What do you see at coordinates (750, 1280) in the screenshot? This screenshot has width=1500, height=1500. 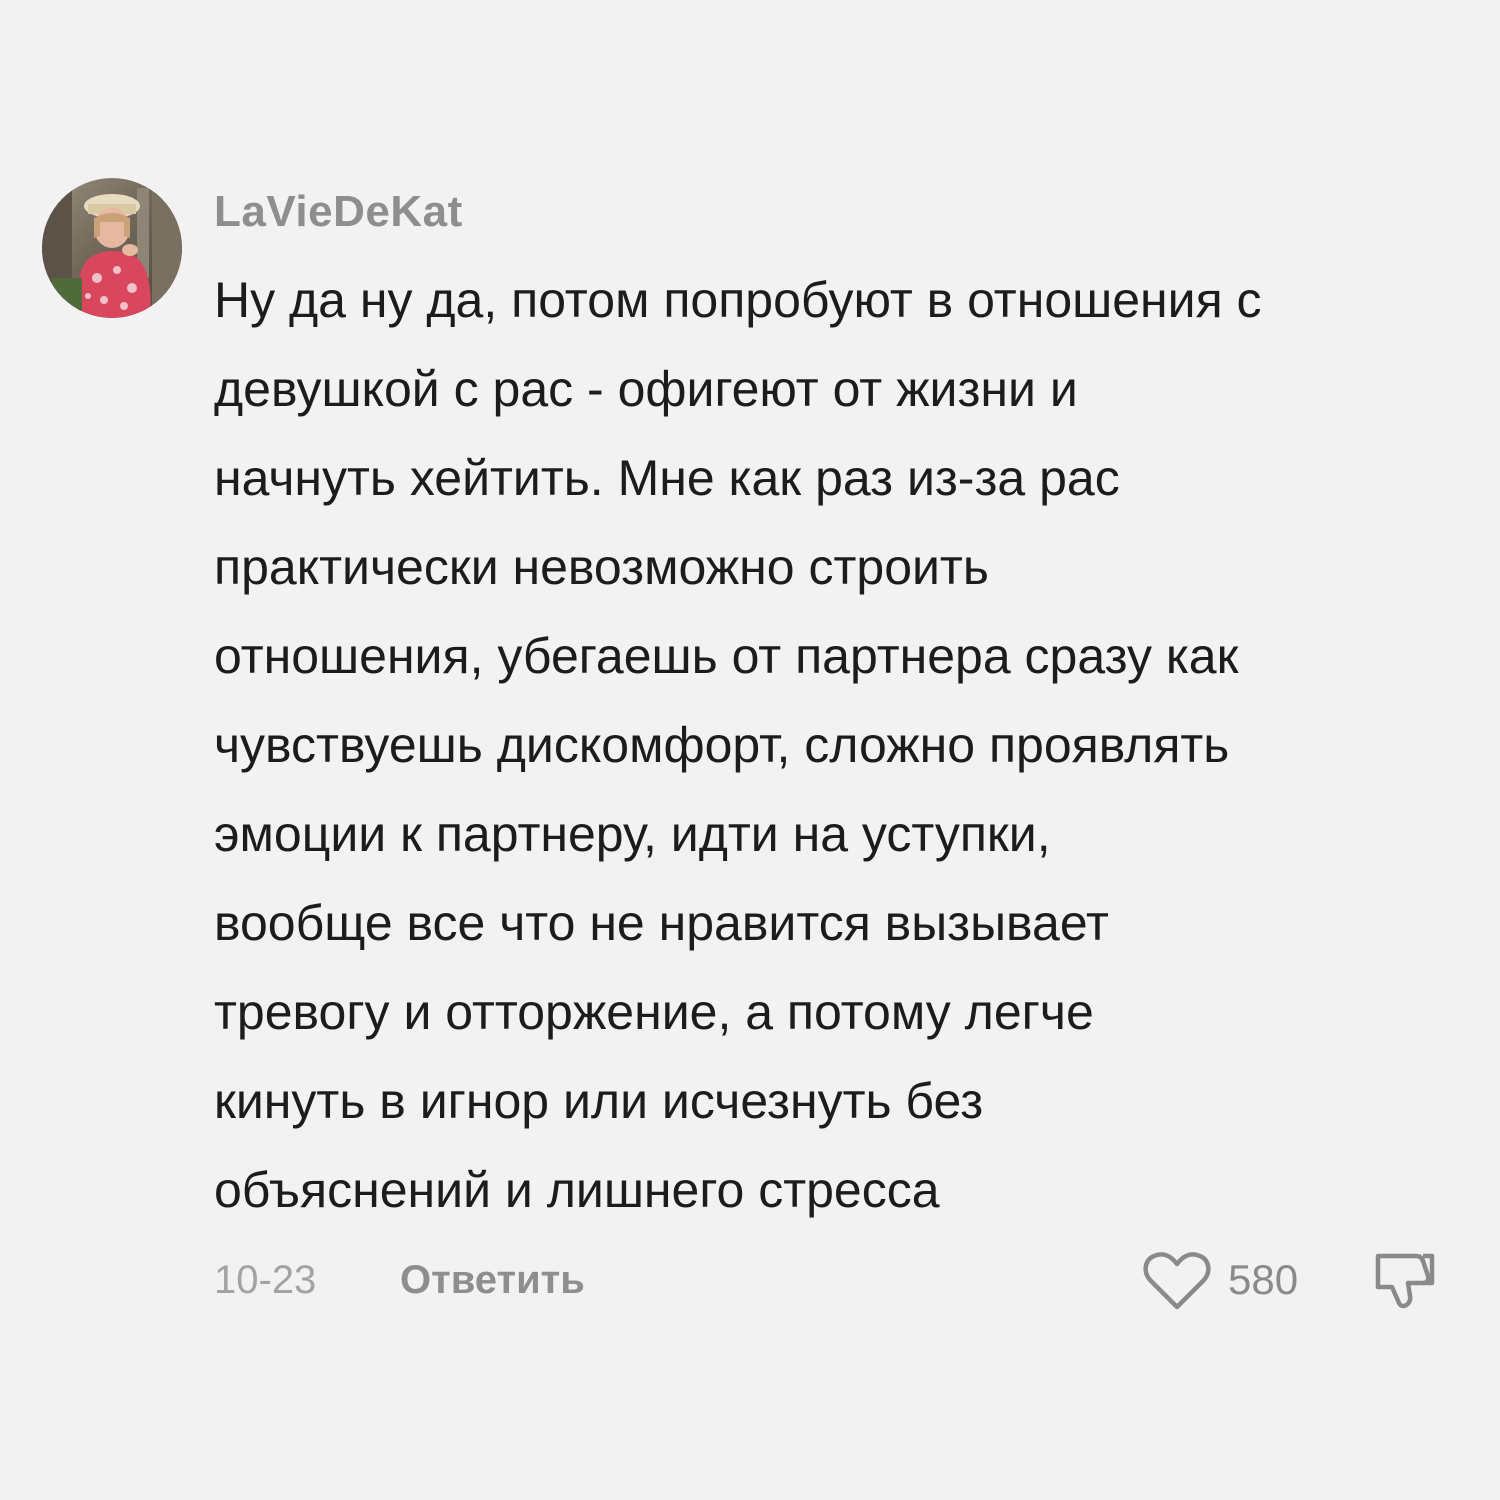 I see `comment-meta-row: 10-23 Ответить 580` at bounding box center [750, 1280].